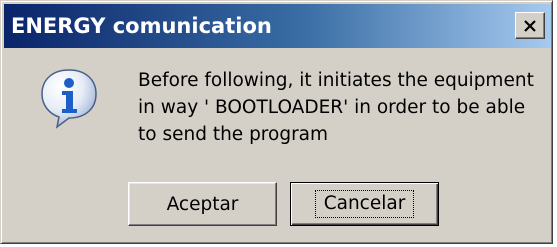 This screenshot has height=247, width=557. I want to click on close-button, so click(530, 25).